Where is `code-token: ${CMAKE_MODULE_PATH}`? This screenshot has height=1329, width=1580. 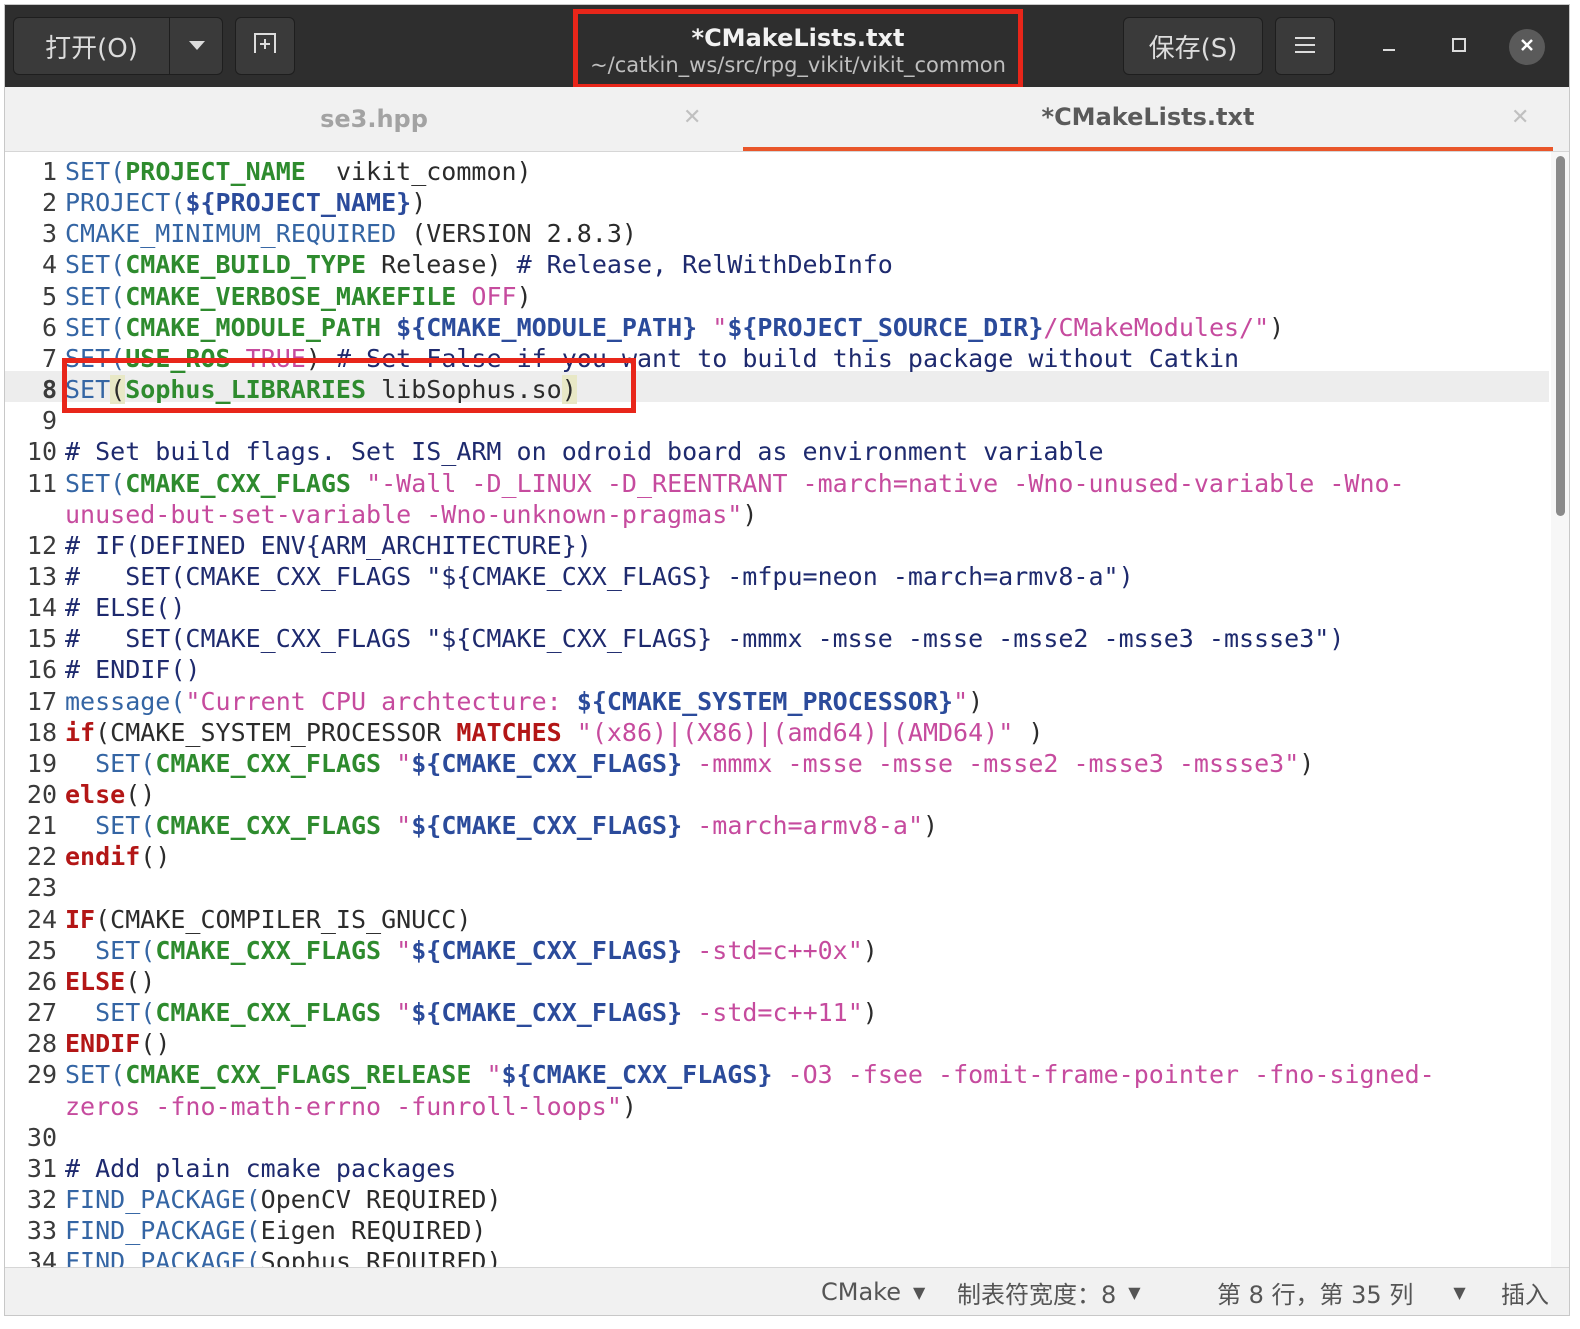
code-token: ${CMAKE_MODULE_PATH} is located at coordinates (547, 327).